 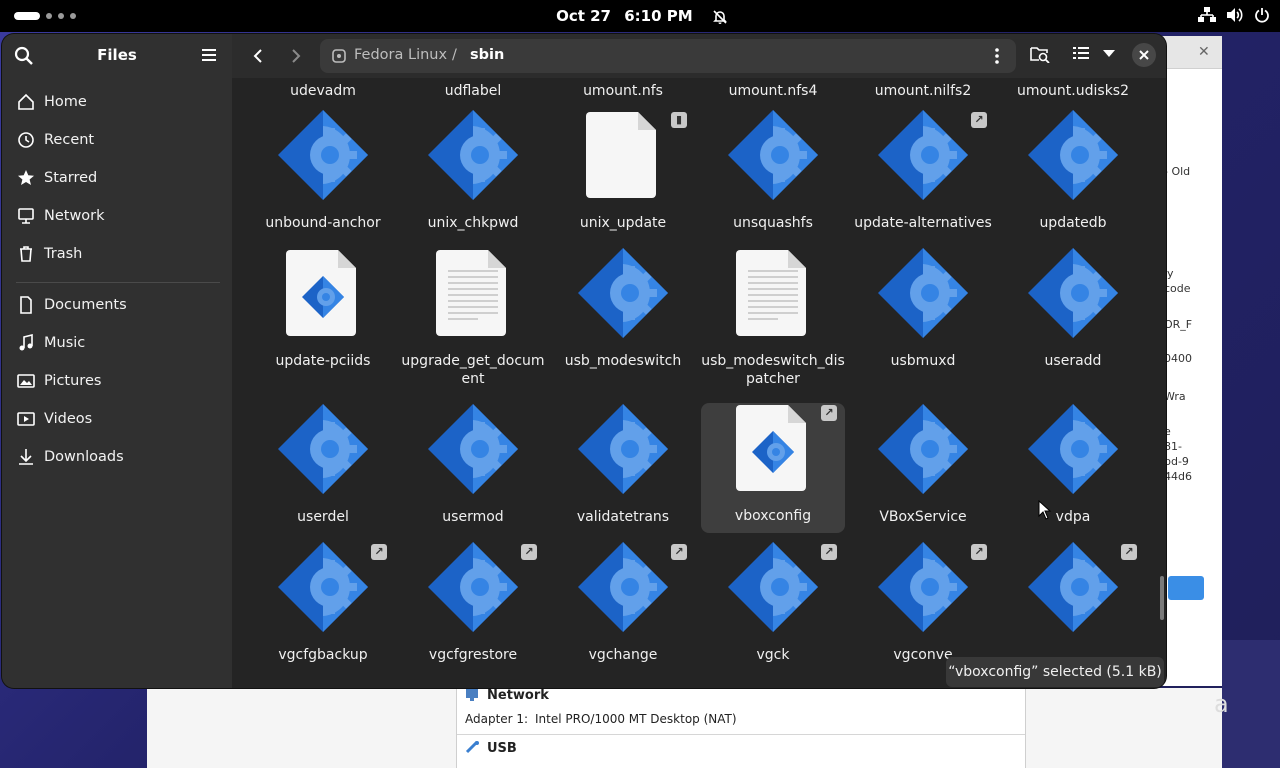 I want to click on app-title: Files, so click(x=117, y=55).